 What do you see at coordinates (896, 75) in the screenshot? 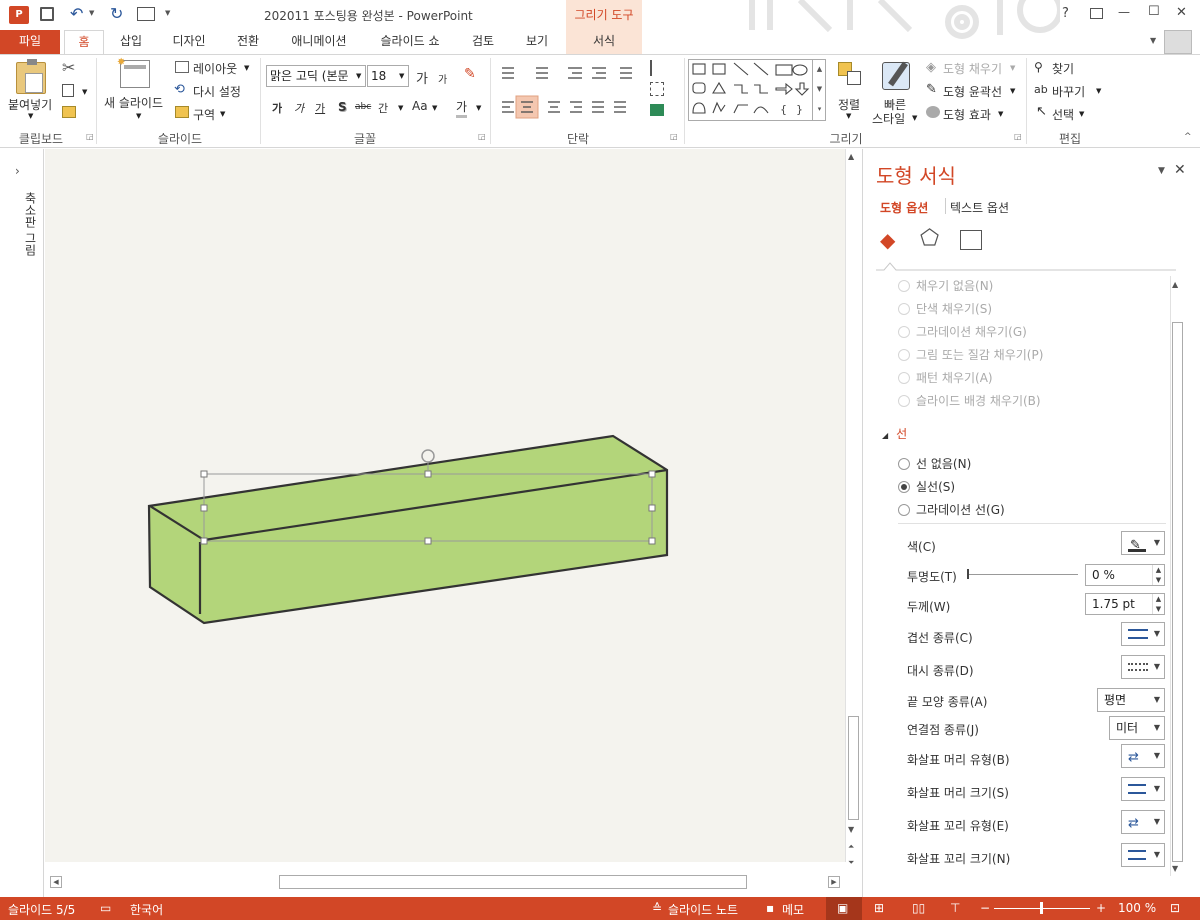
I see `quick-styles-icon` at bounding box center [896, 75].